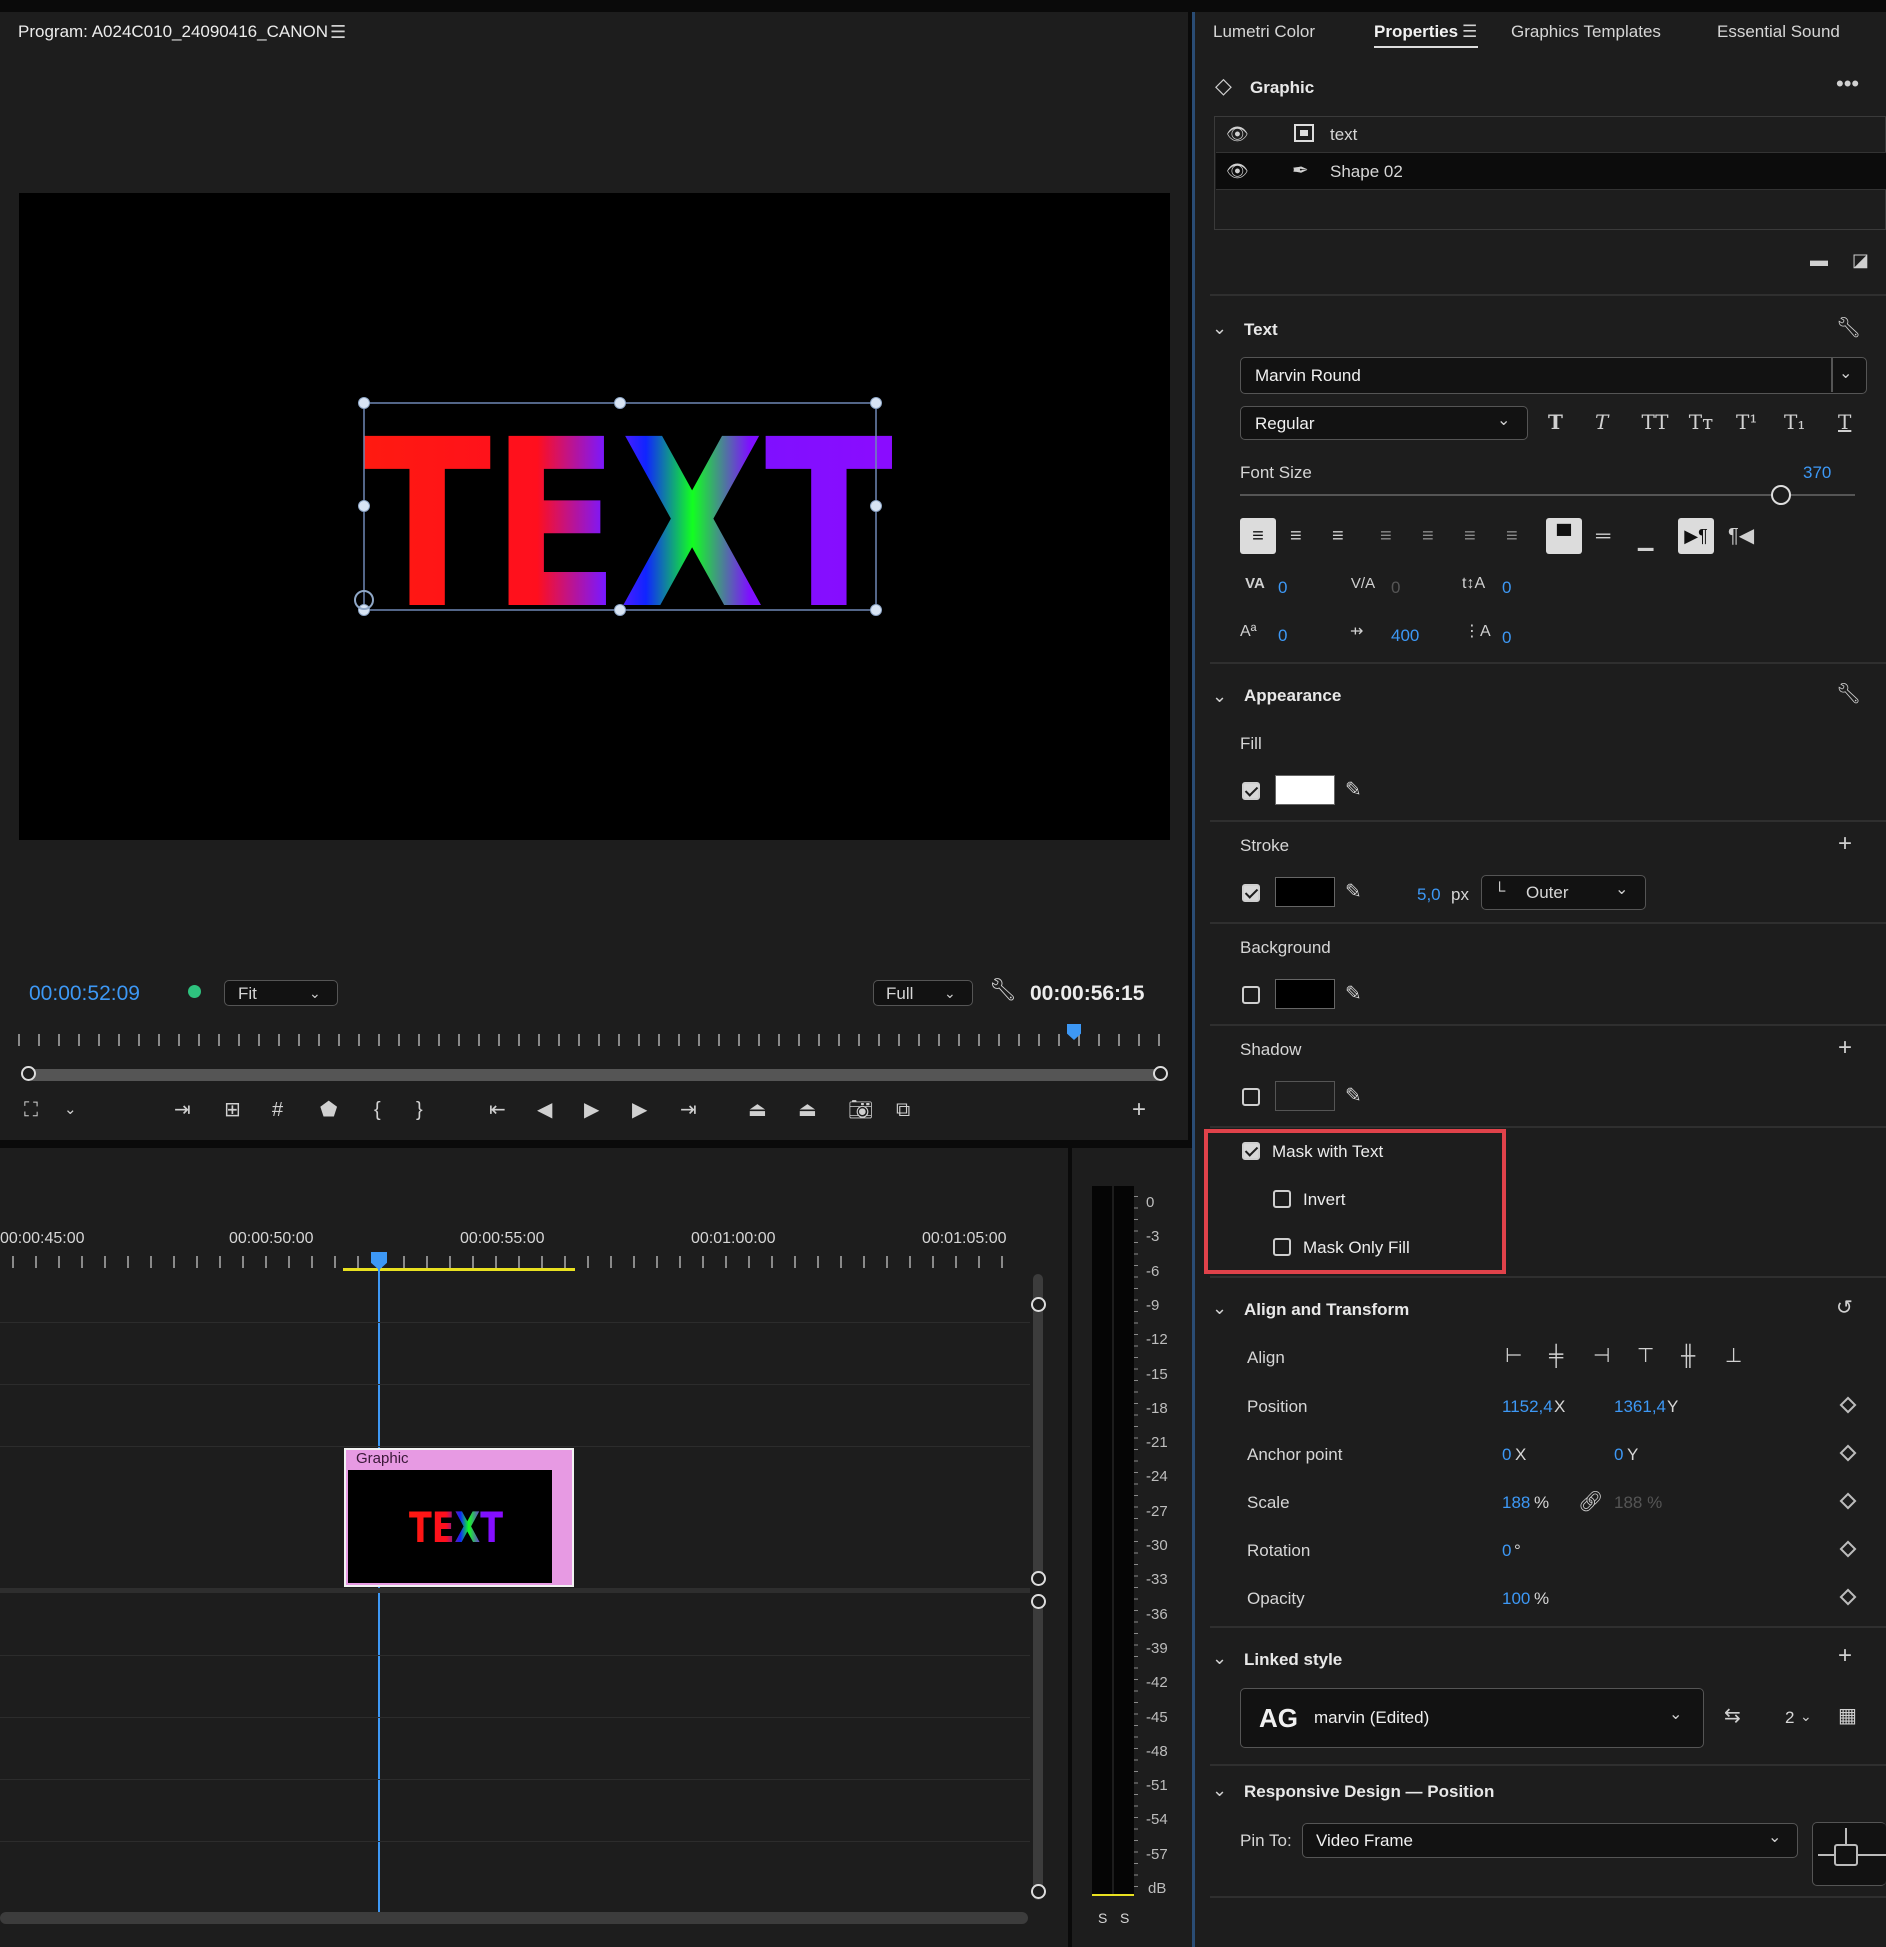 The width and height of the screenshot is (1886, 1947). I want to click on anchor-point-icon, so click(364, 600).